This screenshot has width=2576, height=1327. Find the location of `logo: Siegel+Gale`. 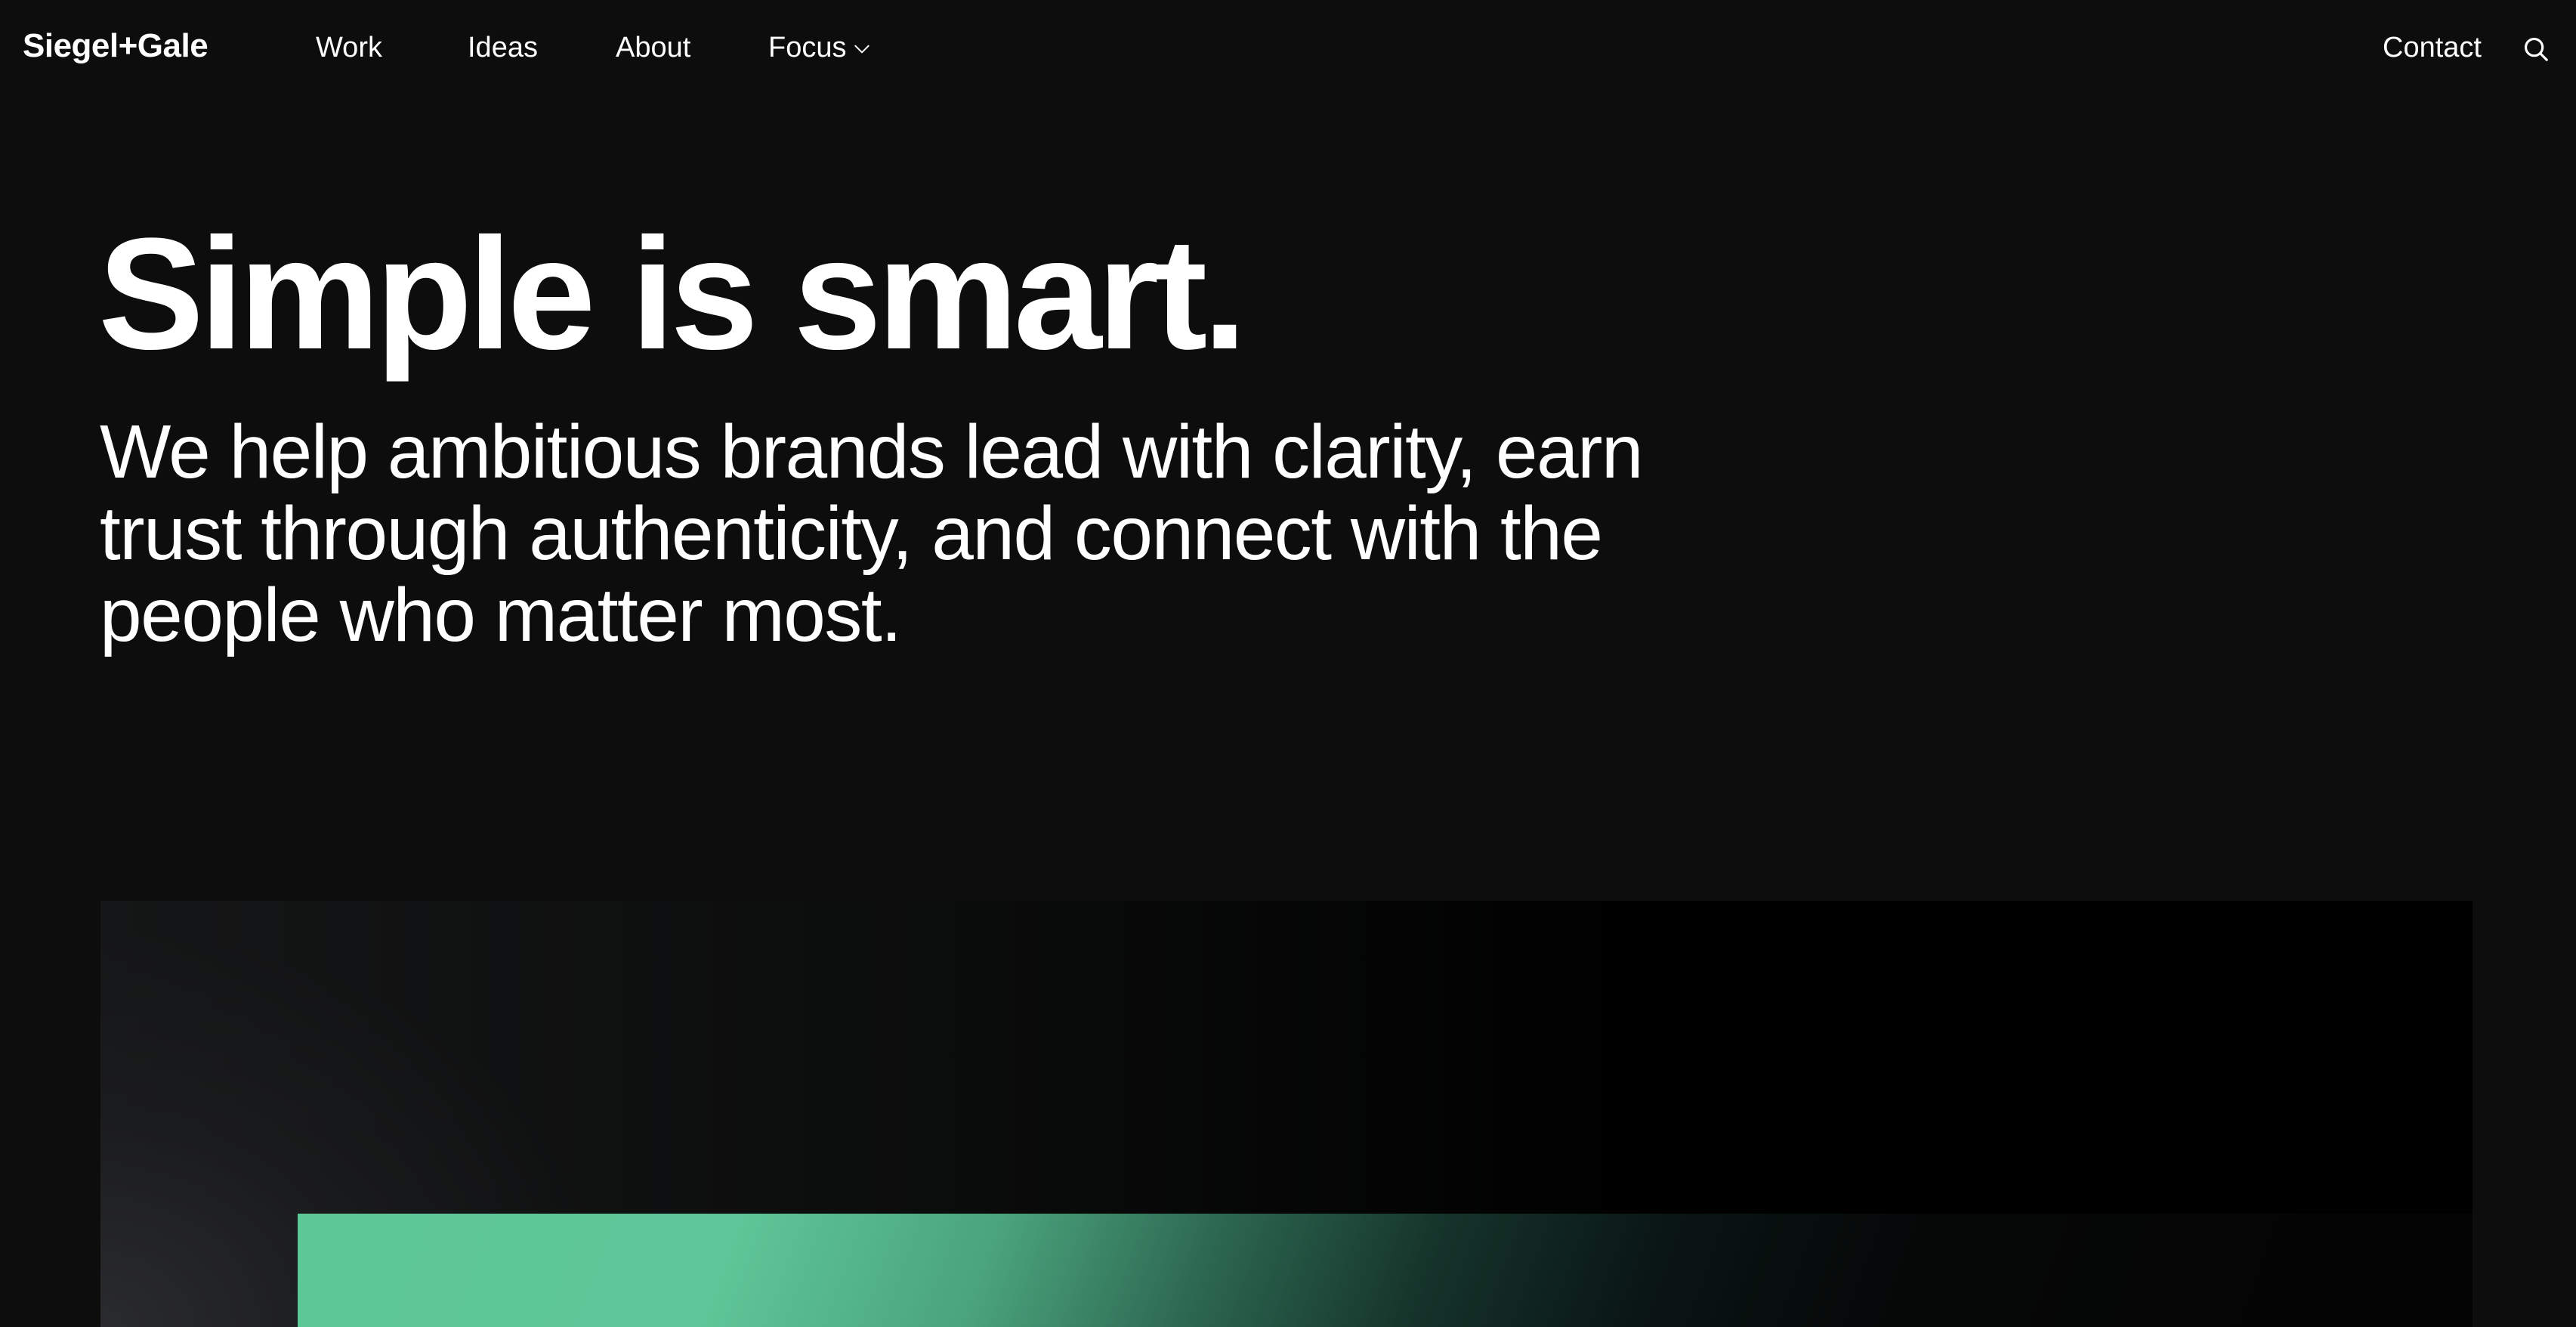

logo: Siegel+Gale is located at coordinates (115, 46).